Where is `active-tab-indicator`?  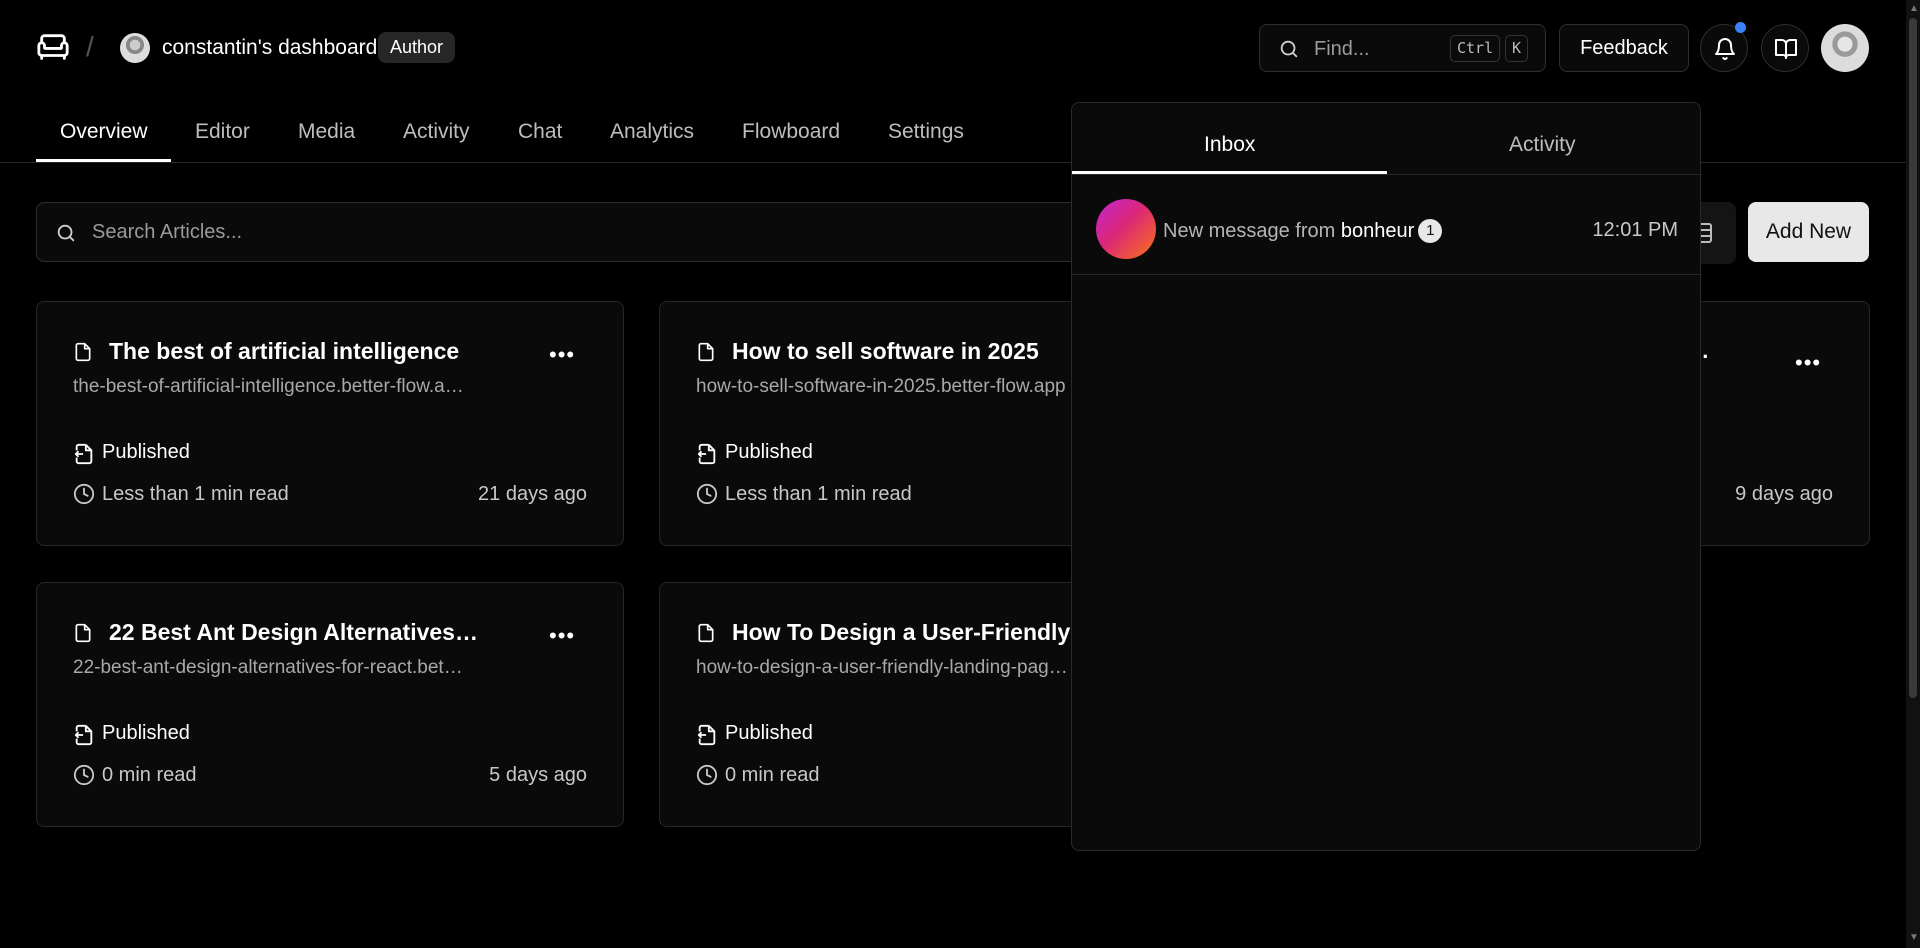
active-tab-indicator is located at coordinates (103, 160).